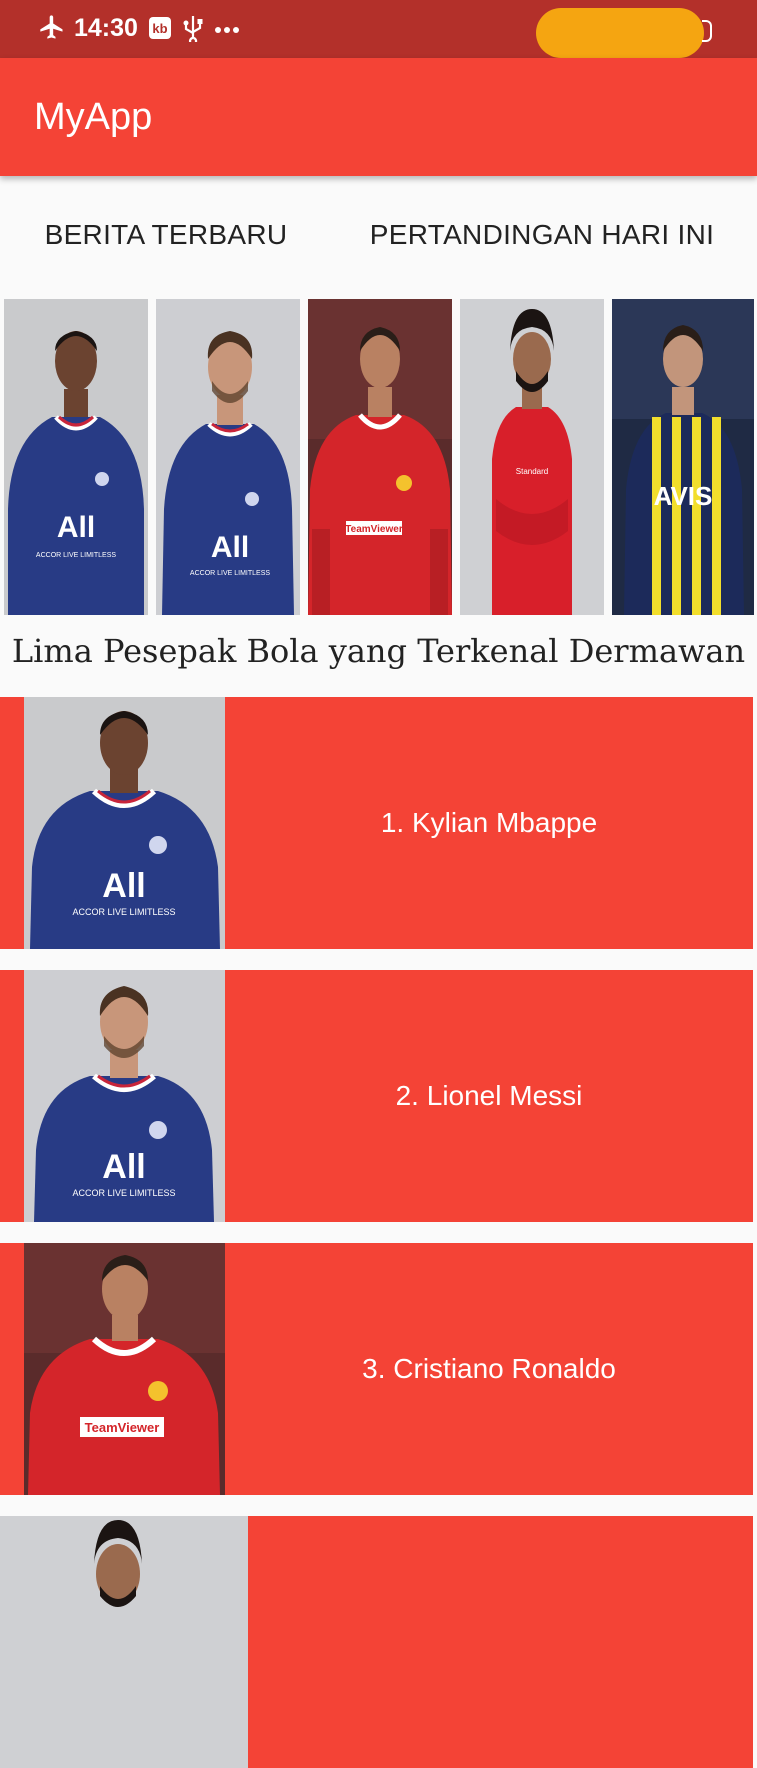 This screenshot has height=1768, width=757. Describe the element at coordinates (378, 651) in the screenshot. I see `section-title: Lima Pesepak Bola yang Terkenal Dermawan` at that location.